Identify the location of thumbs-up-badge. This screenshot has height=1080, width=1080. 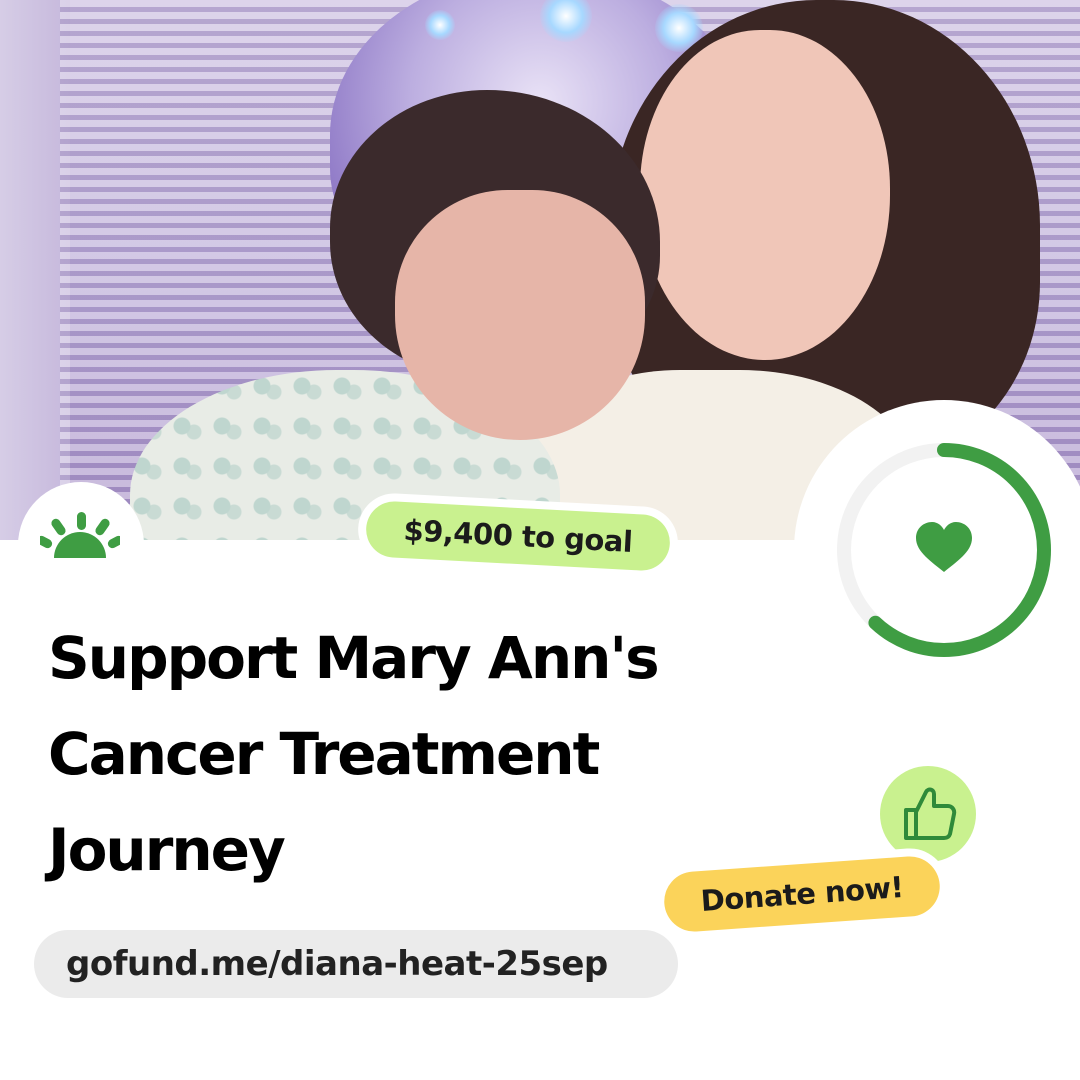
(928, 814).